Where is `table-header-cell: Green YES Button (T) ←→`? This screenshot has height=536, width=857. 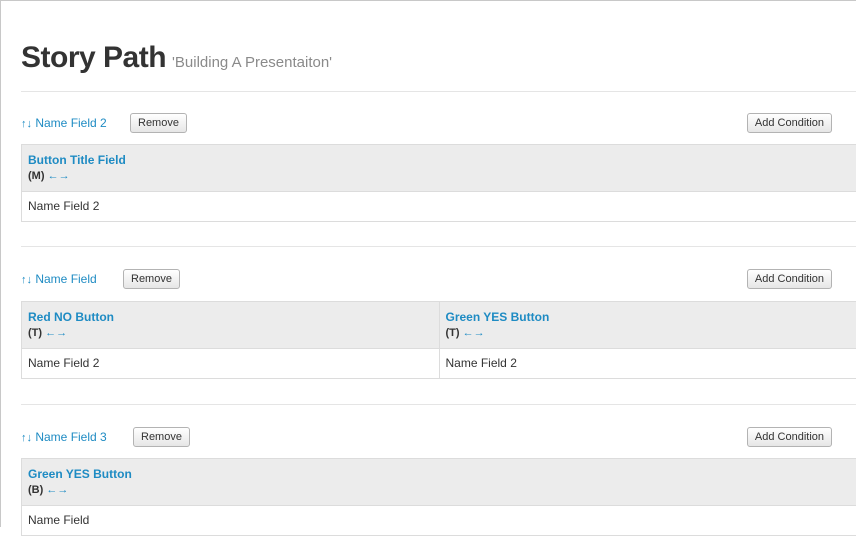
table-header-cell: Green YES Button (T) ←→ is located at coordinates (647, 325).